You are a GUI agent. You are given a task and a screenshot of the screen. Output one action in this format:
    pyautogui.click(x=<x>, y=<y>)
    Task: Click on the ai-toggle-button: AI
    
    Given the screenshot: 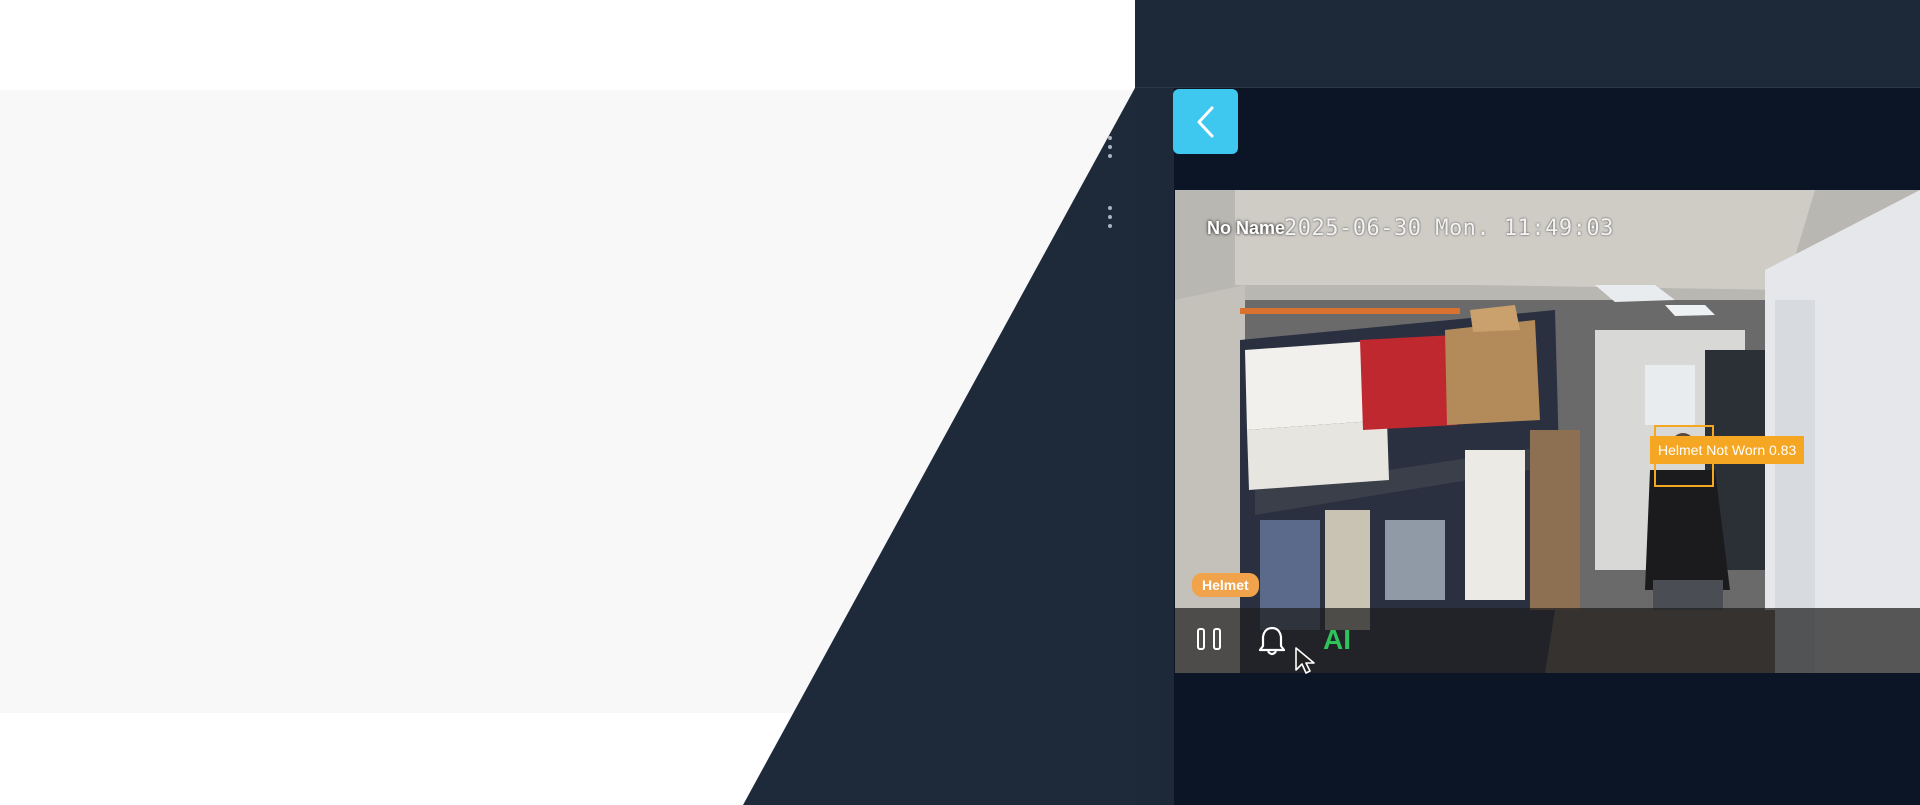 What is the action you would take?
    pyautogui.click(x=1337, y=640)
    